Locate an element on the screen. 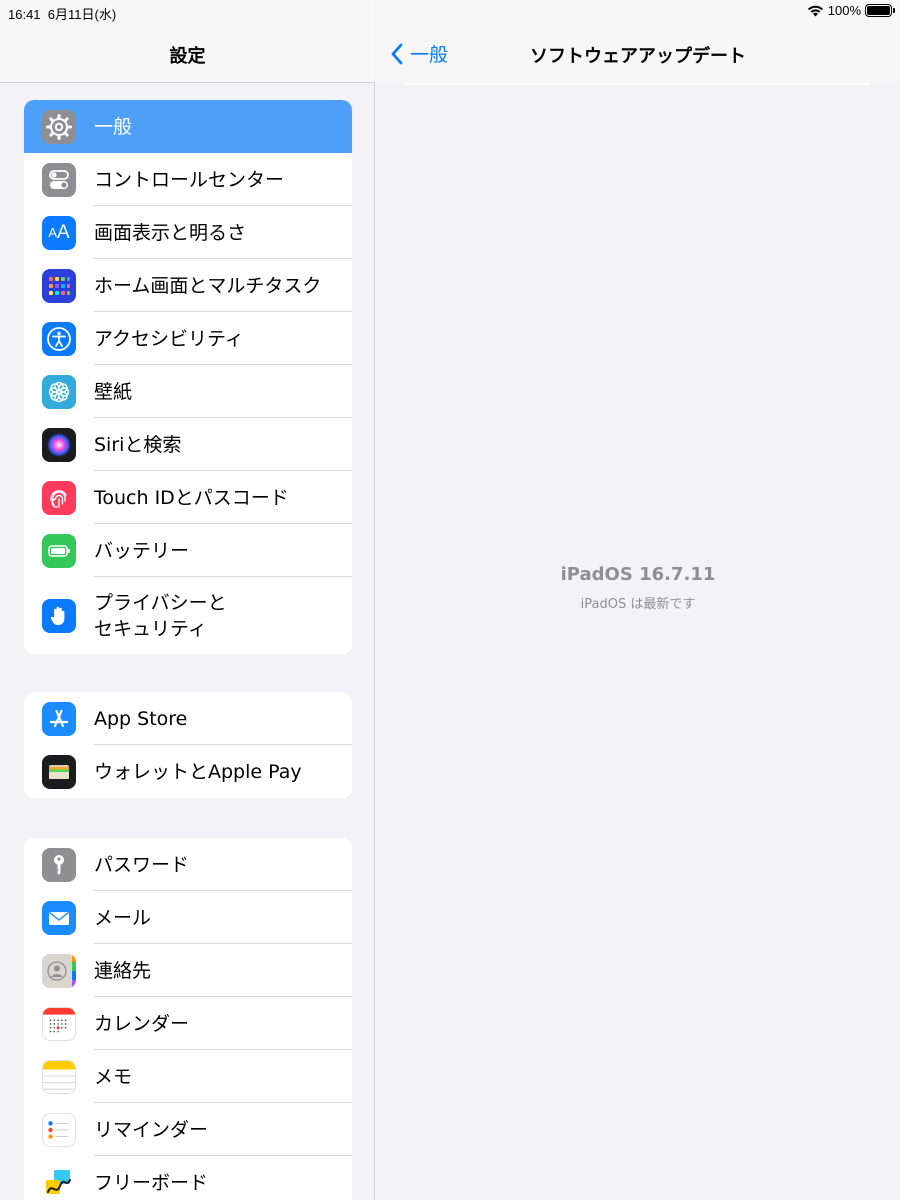 The width and height of the screenshot is (900, 1200). accessibility-icon is located at coordinates (59, 338).